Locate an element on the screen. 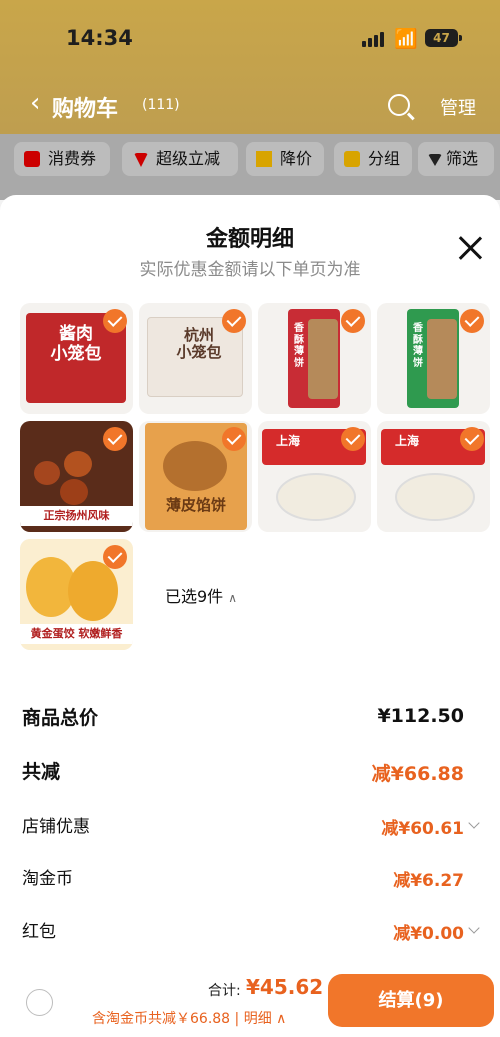  row-label-total-discount: 共减 is located at coordinates (41, 772).